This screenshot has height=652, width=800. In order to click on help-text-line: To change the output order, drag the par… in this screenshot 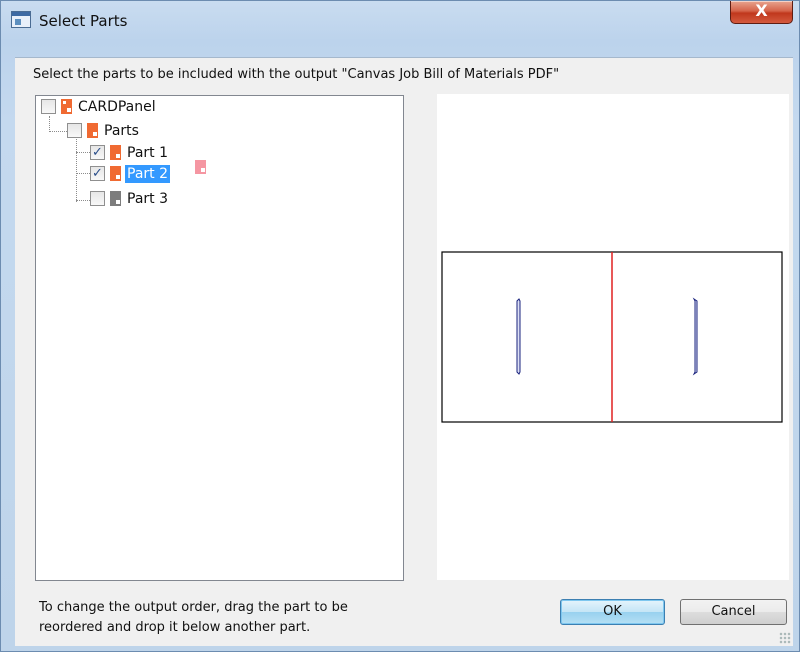, I will do `click(193, 607)`.